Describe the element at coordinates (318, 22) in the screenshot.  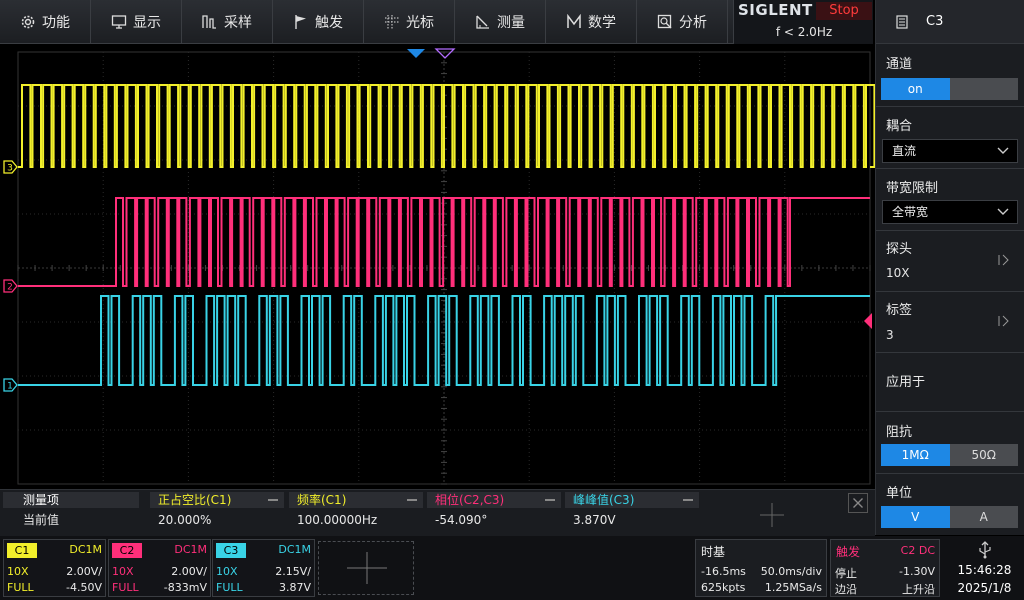
I see `menu-item-flag: 触发` at that location.